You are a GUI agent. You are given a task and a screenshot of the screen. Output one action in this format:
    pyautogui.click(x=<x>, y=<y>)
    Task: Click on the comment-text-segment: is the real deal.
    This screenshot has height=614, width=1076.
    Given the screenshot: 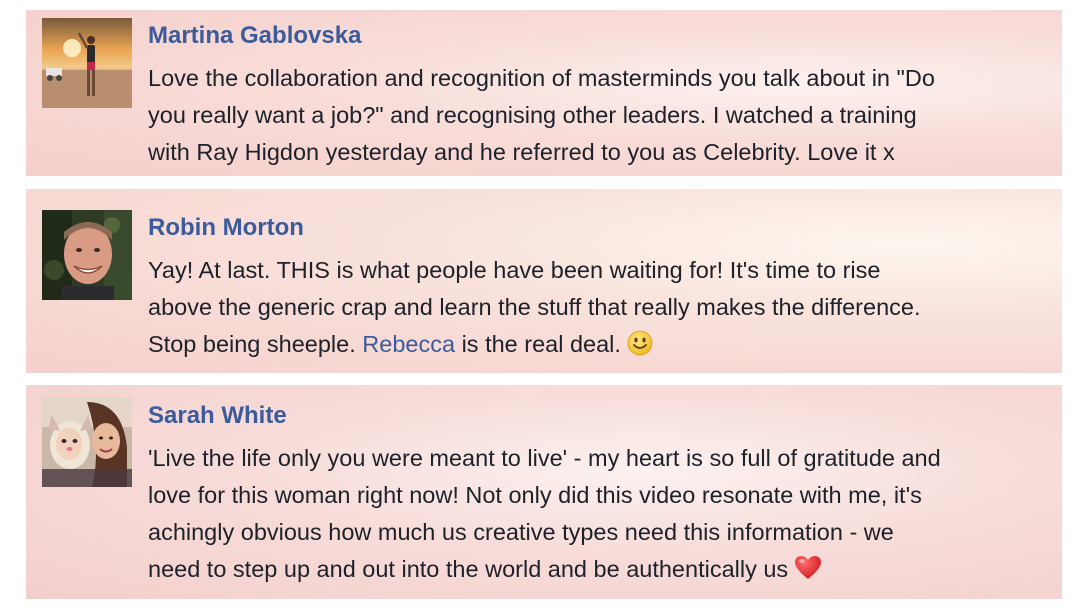 What is the action you would take?
    pyautogui.click(x=541, y=344)
    